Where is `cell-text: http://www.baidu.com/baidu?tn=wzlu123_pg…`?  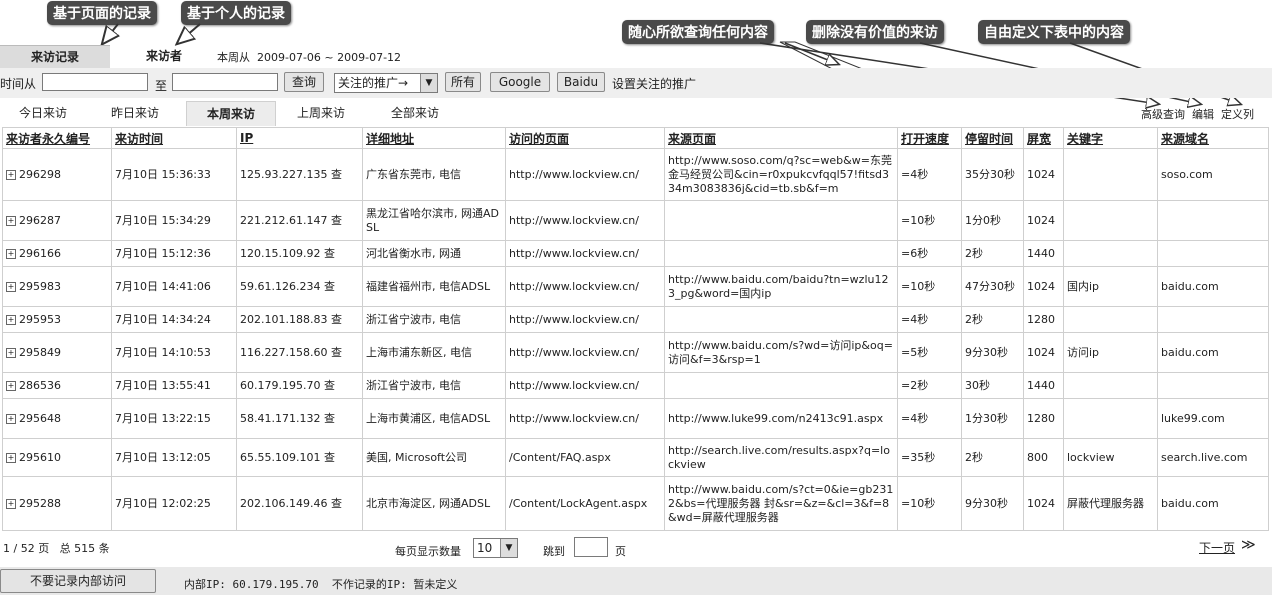
cell-text: http://www.baidu.com/baidu?tn=wzlu123_pg… is located at coordinates (778, 286).